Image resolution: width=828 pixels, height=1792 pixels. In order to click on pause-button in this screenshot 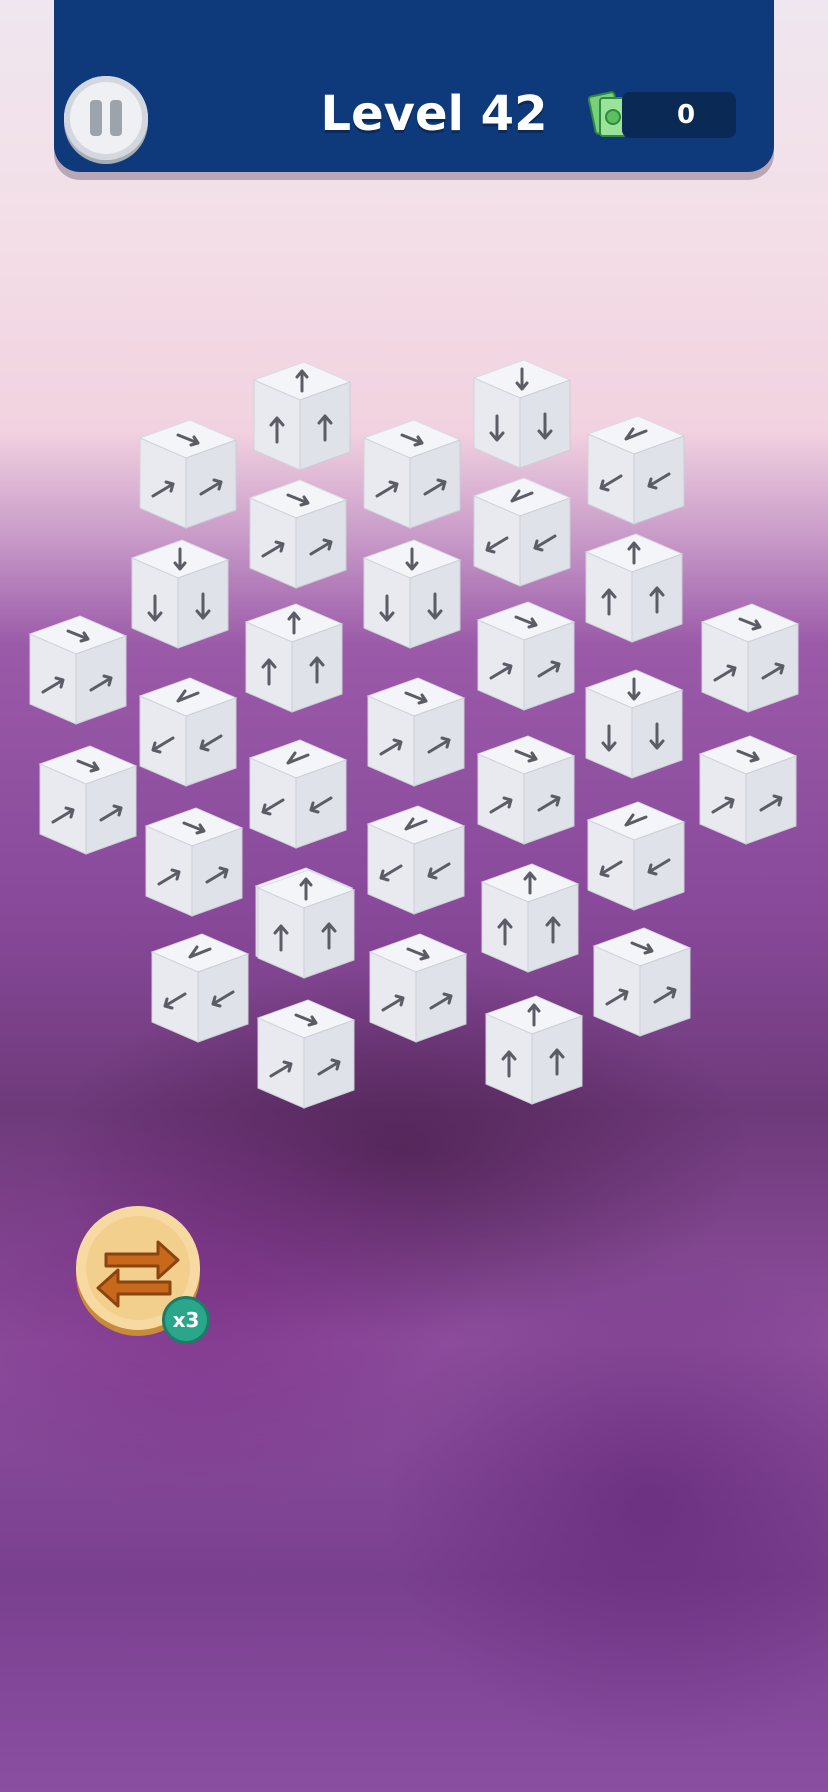, I will do `click(106, 118)`.